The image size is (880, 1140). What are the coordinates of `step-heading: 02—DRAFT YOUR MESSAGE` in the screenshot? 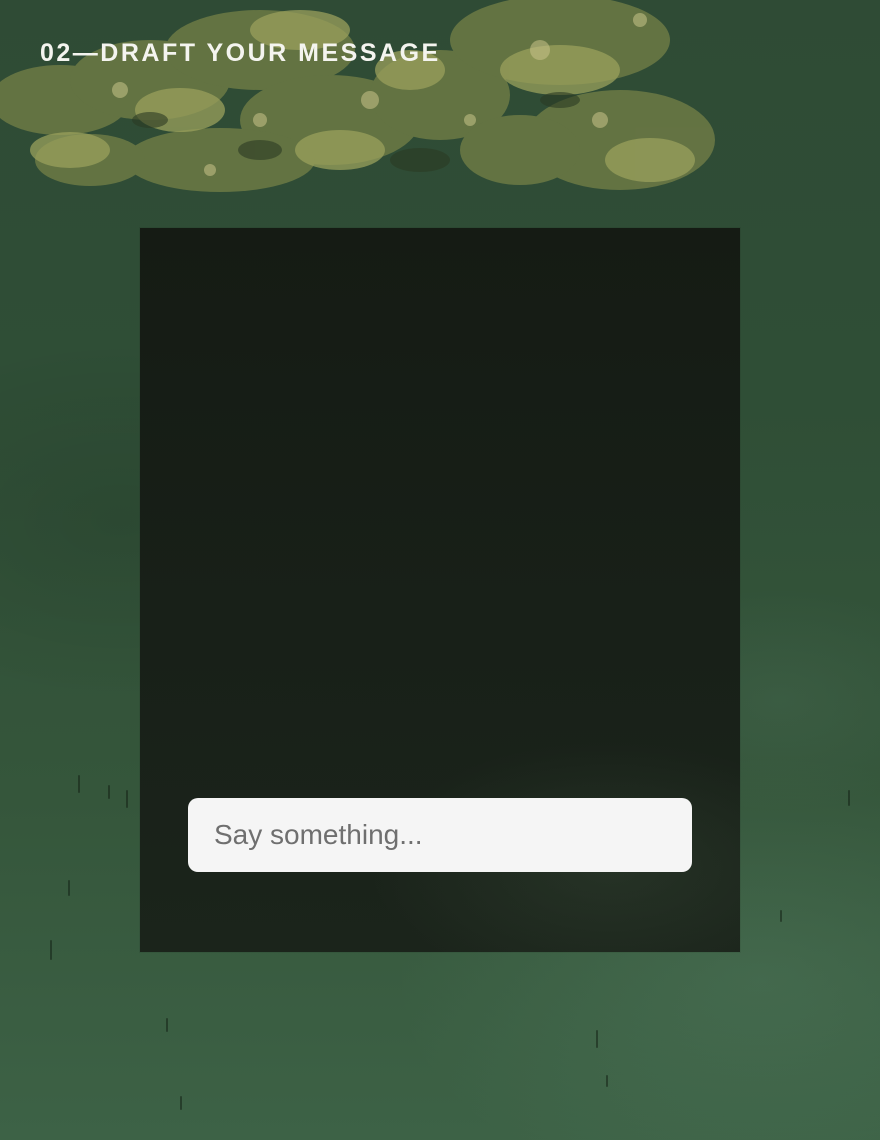 It's located at (240, 53).